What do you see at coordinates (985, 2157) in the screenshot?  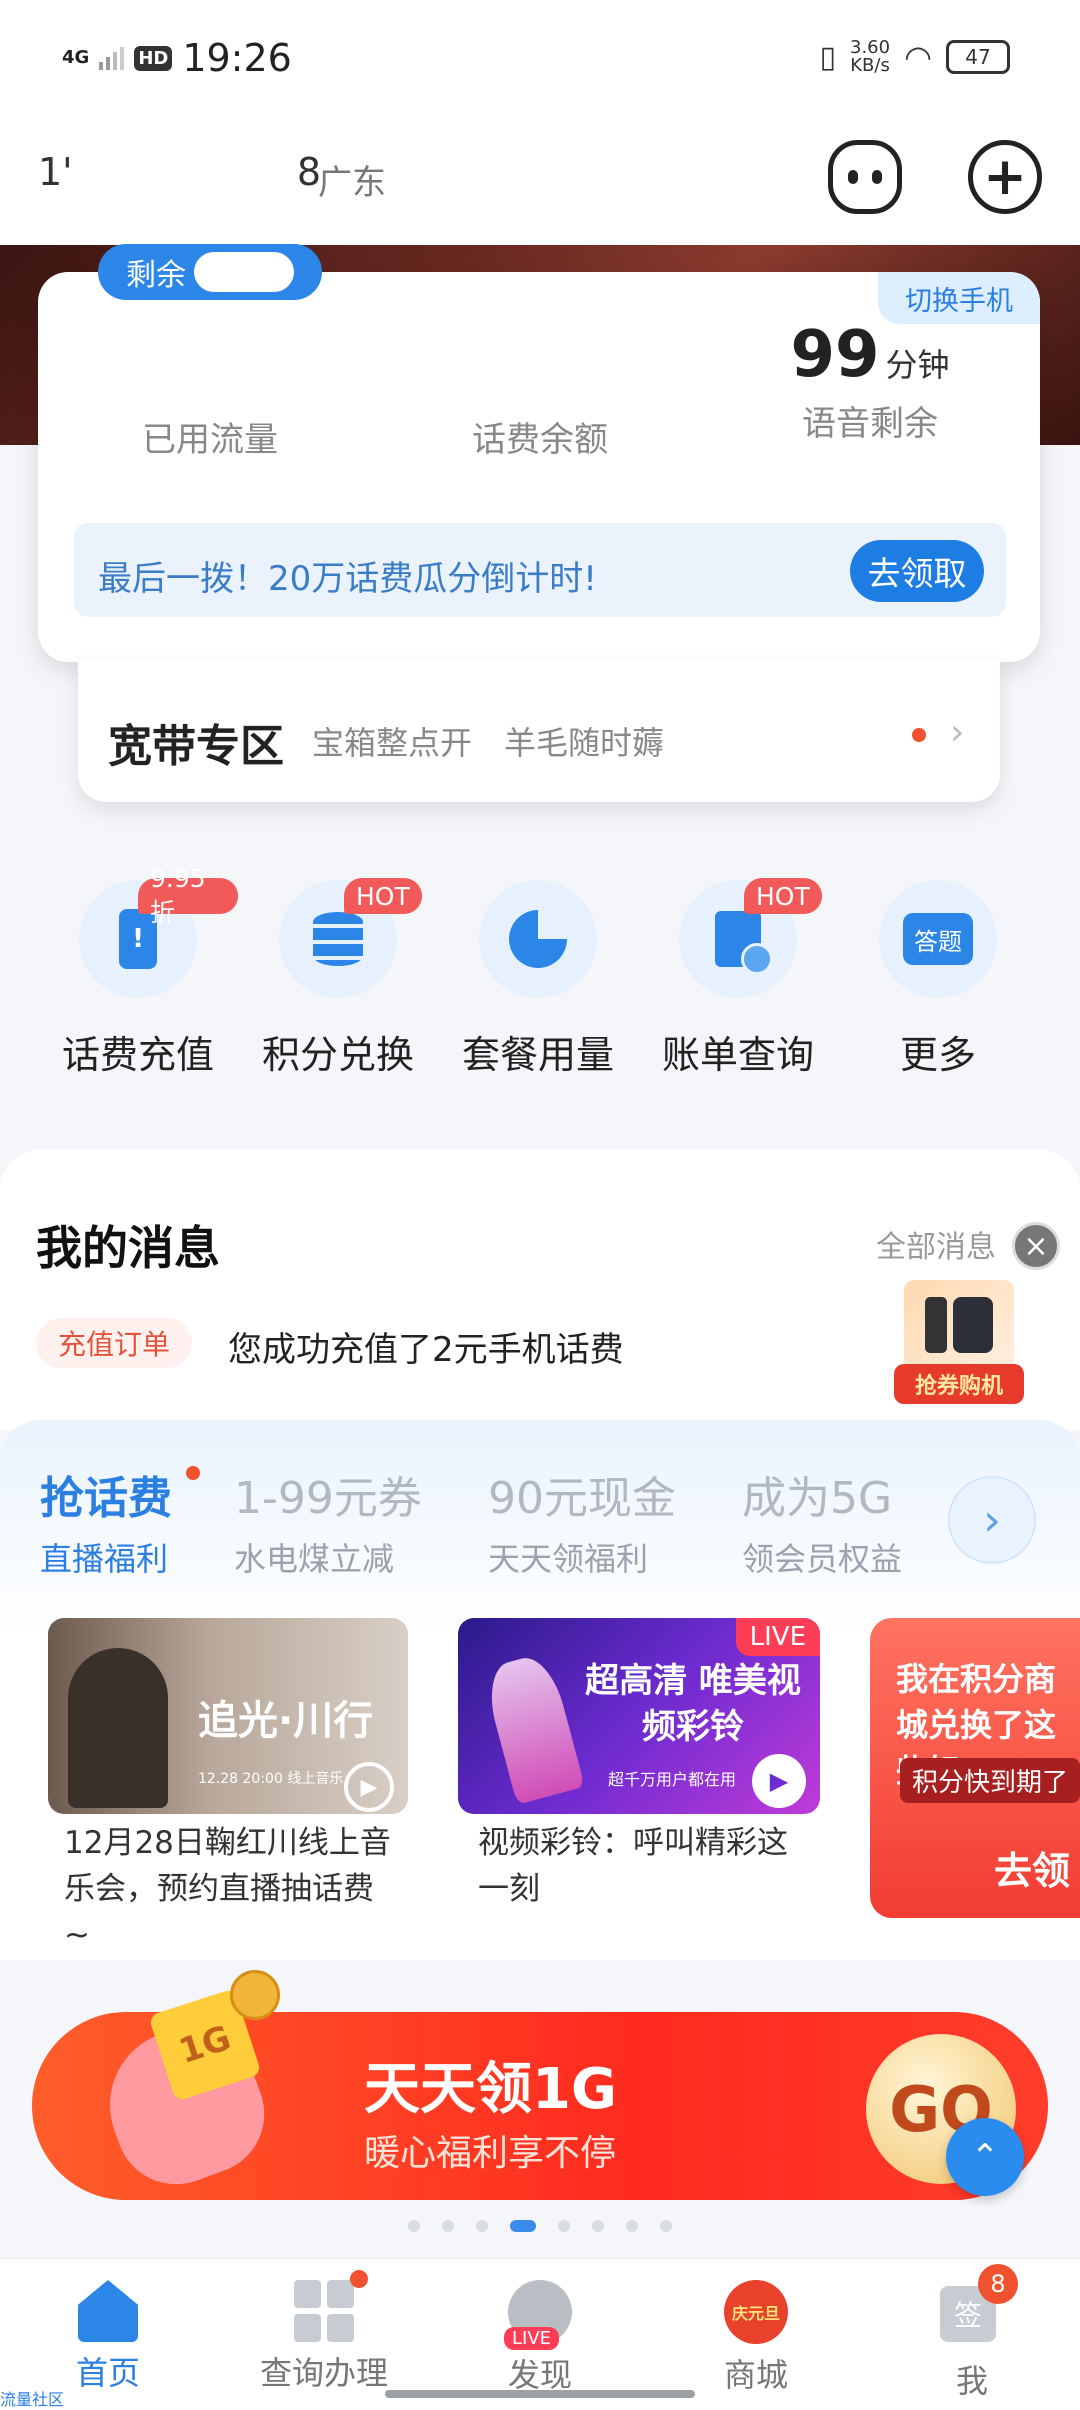 I see `scroll-top-icon: ⌃` at bounding box center [985, 2157].